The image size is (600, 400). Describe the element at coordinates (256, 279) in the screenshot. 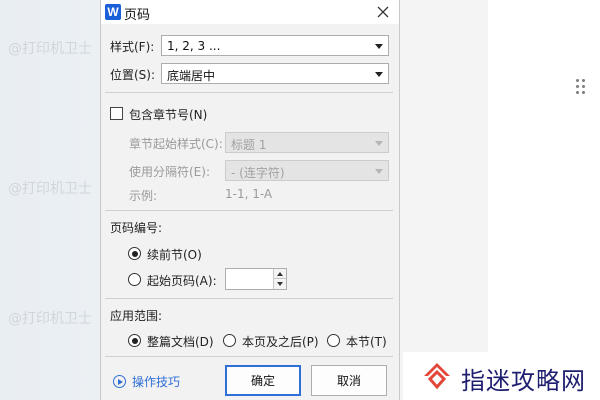

I see `start-page-stepper` at that location.